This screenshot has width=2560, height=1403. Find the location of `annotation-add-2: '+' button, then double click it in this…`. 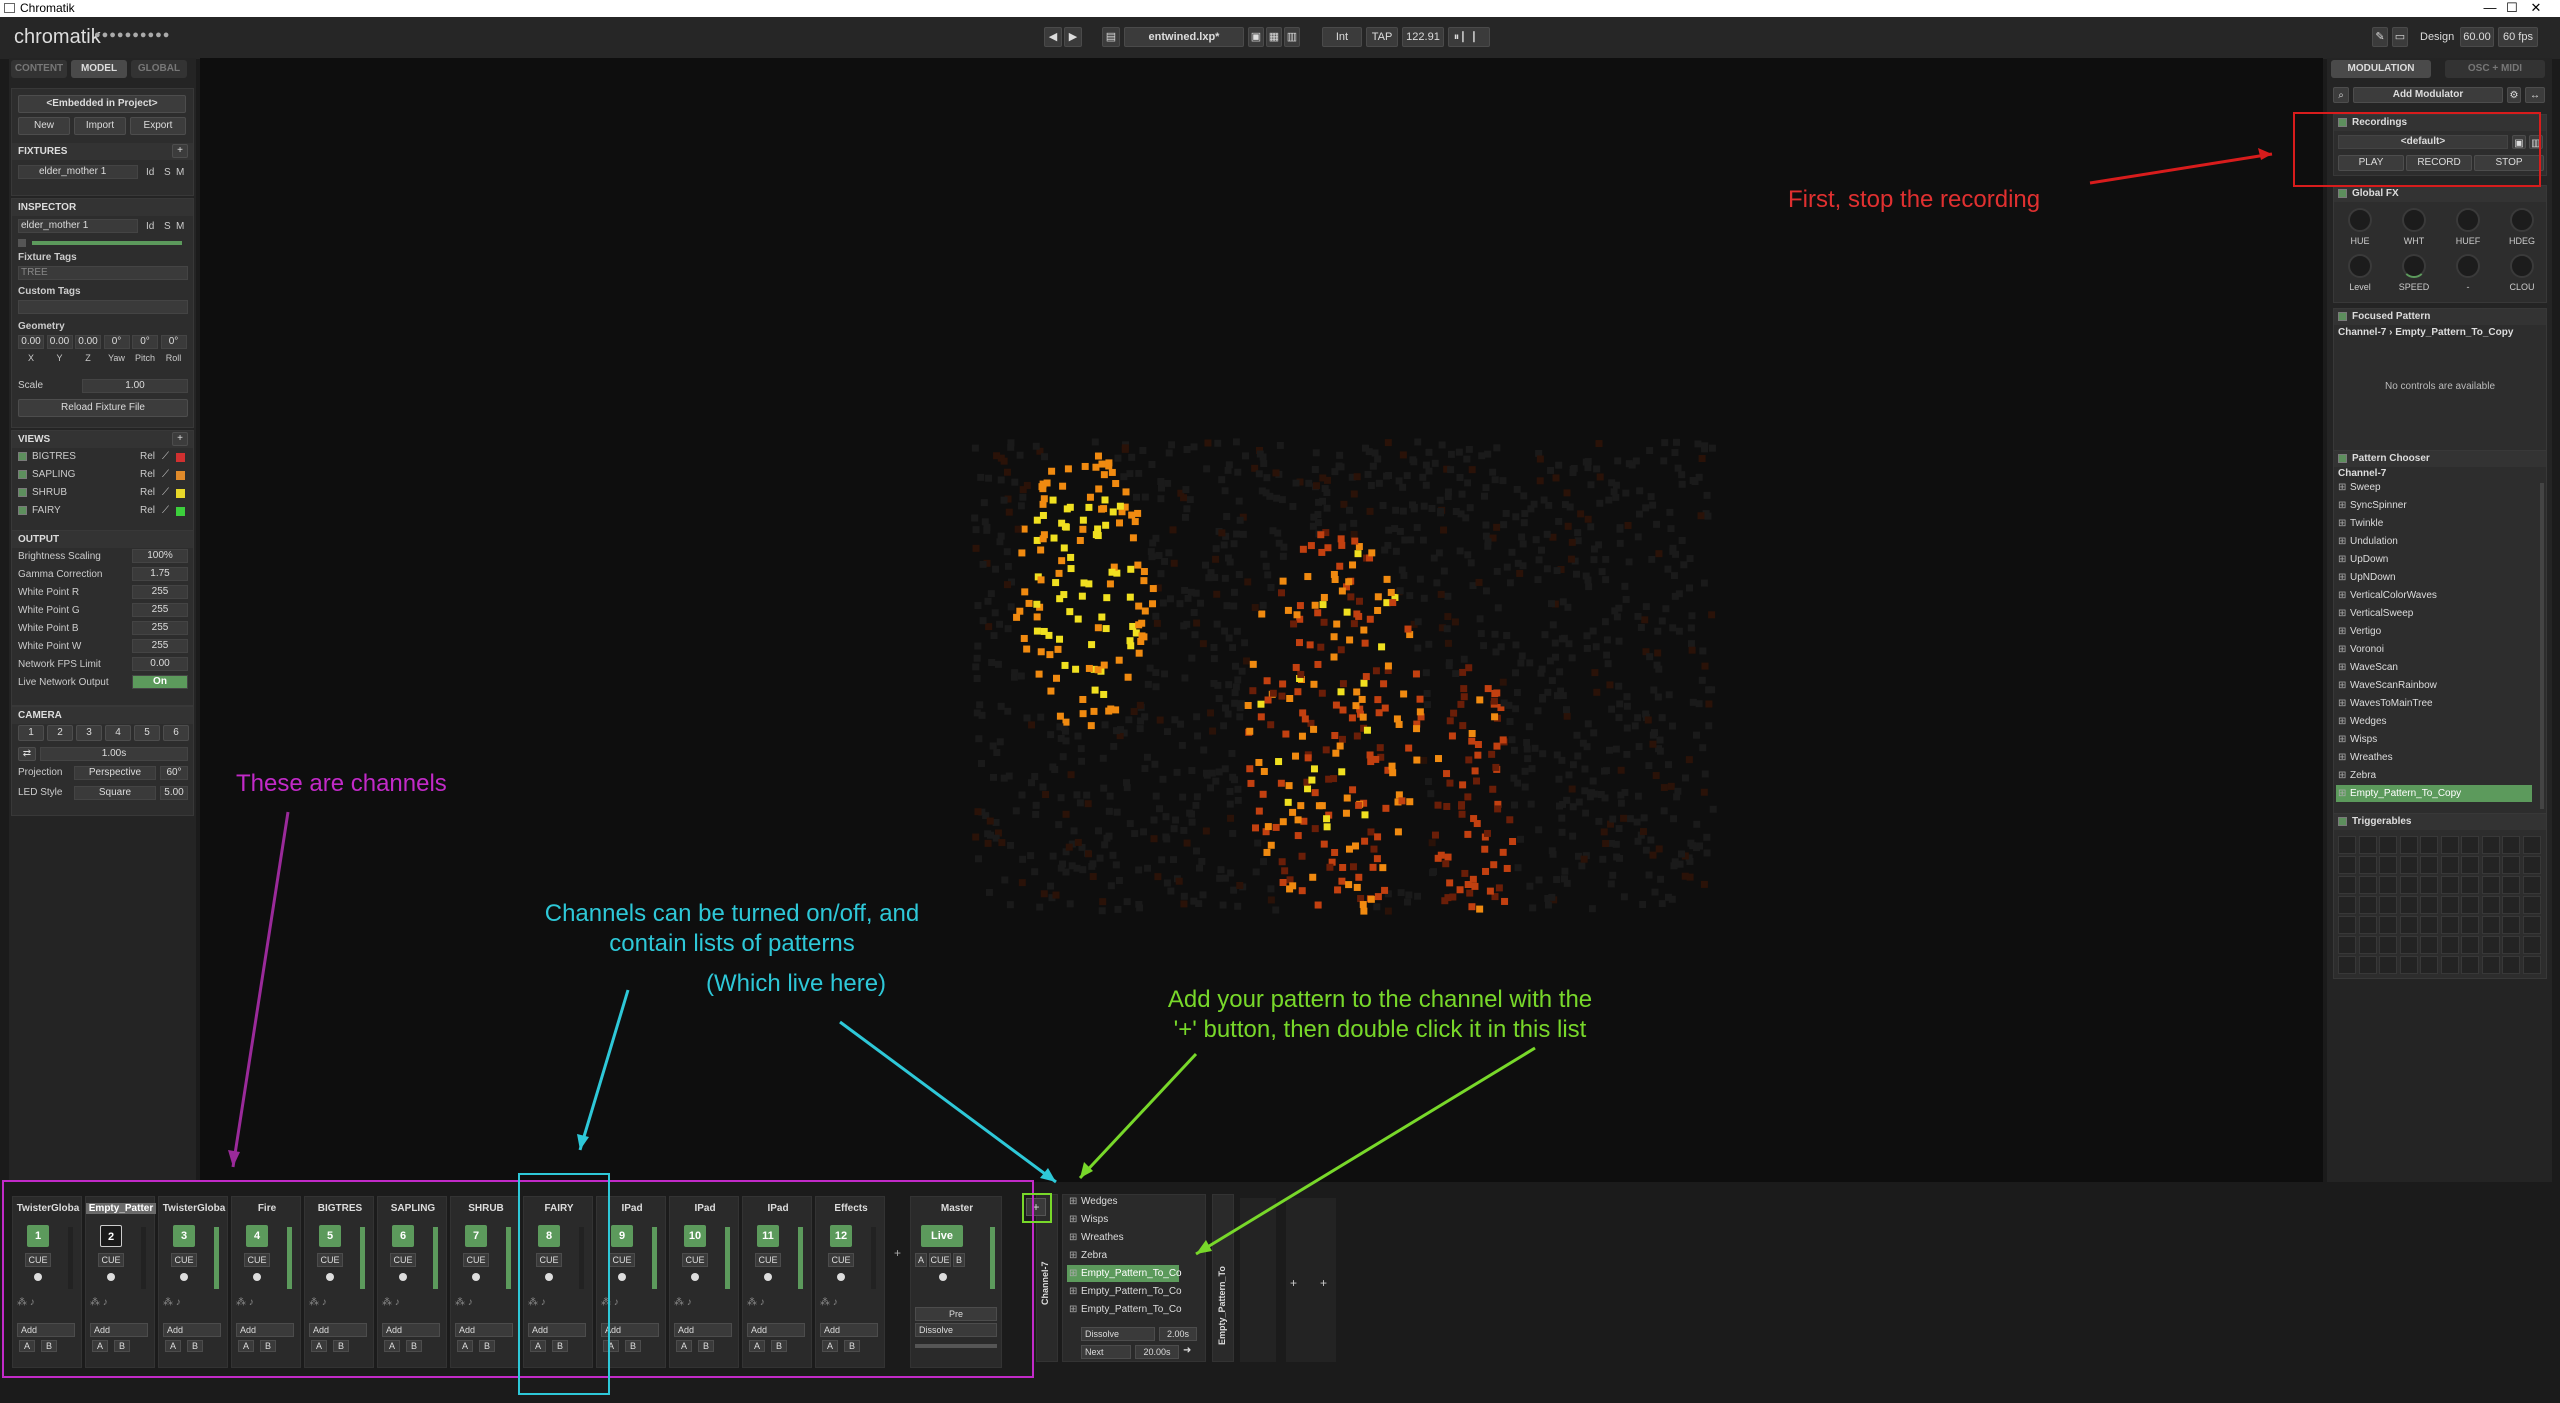

annotation-add-2: '+' button, then double click it in this… is located at coordinates (1380, 1029).